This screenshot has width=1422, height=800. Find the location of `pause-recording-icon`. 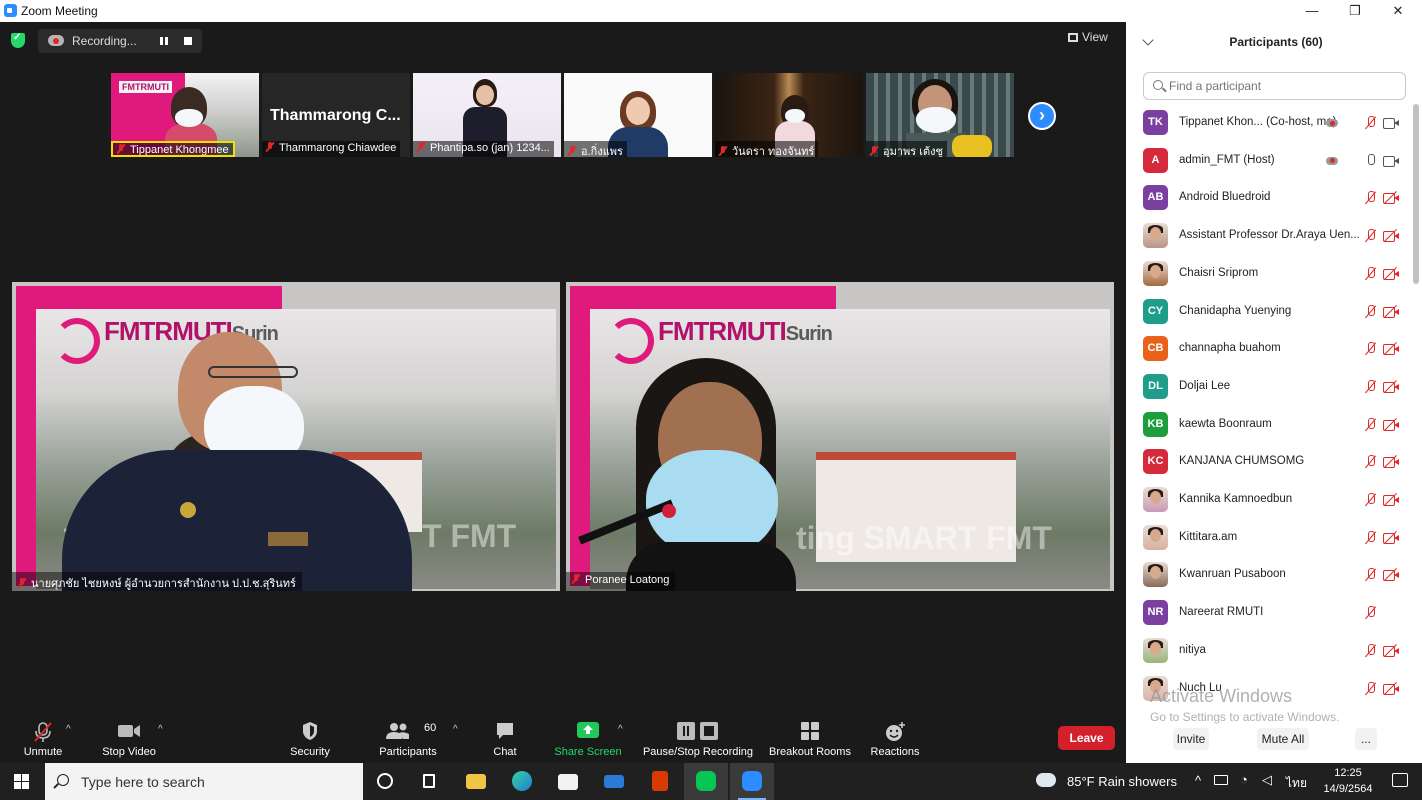

pause-recording-icon is located at coordinates (164, 41).